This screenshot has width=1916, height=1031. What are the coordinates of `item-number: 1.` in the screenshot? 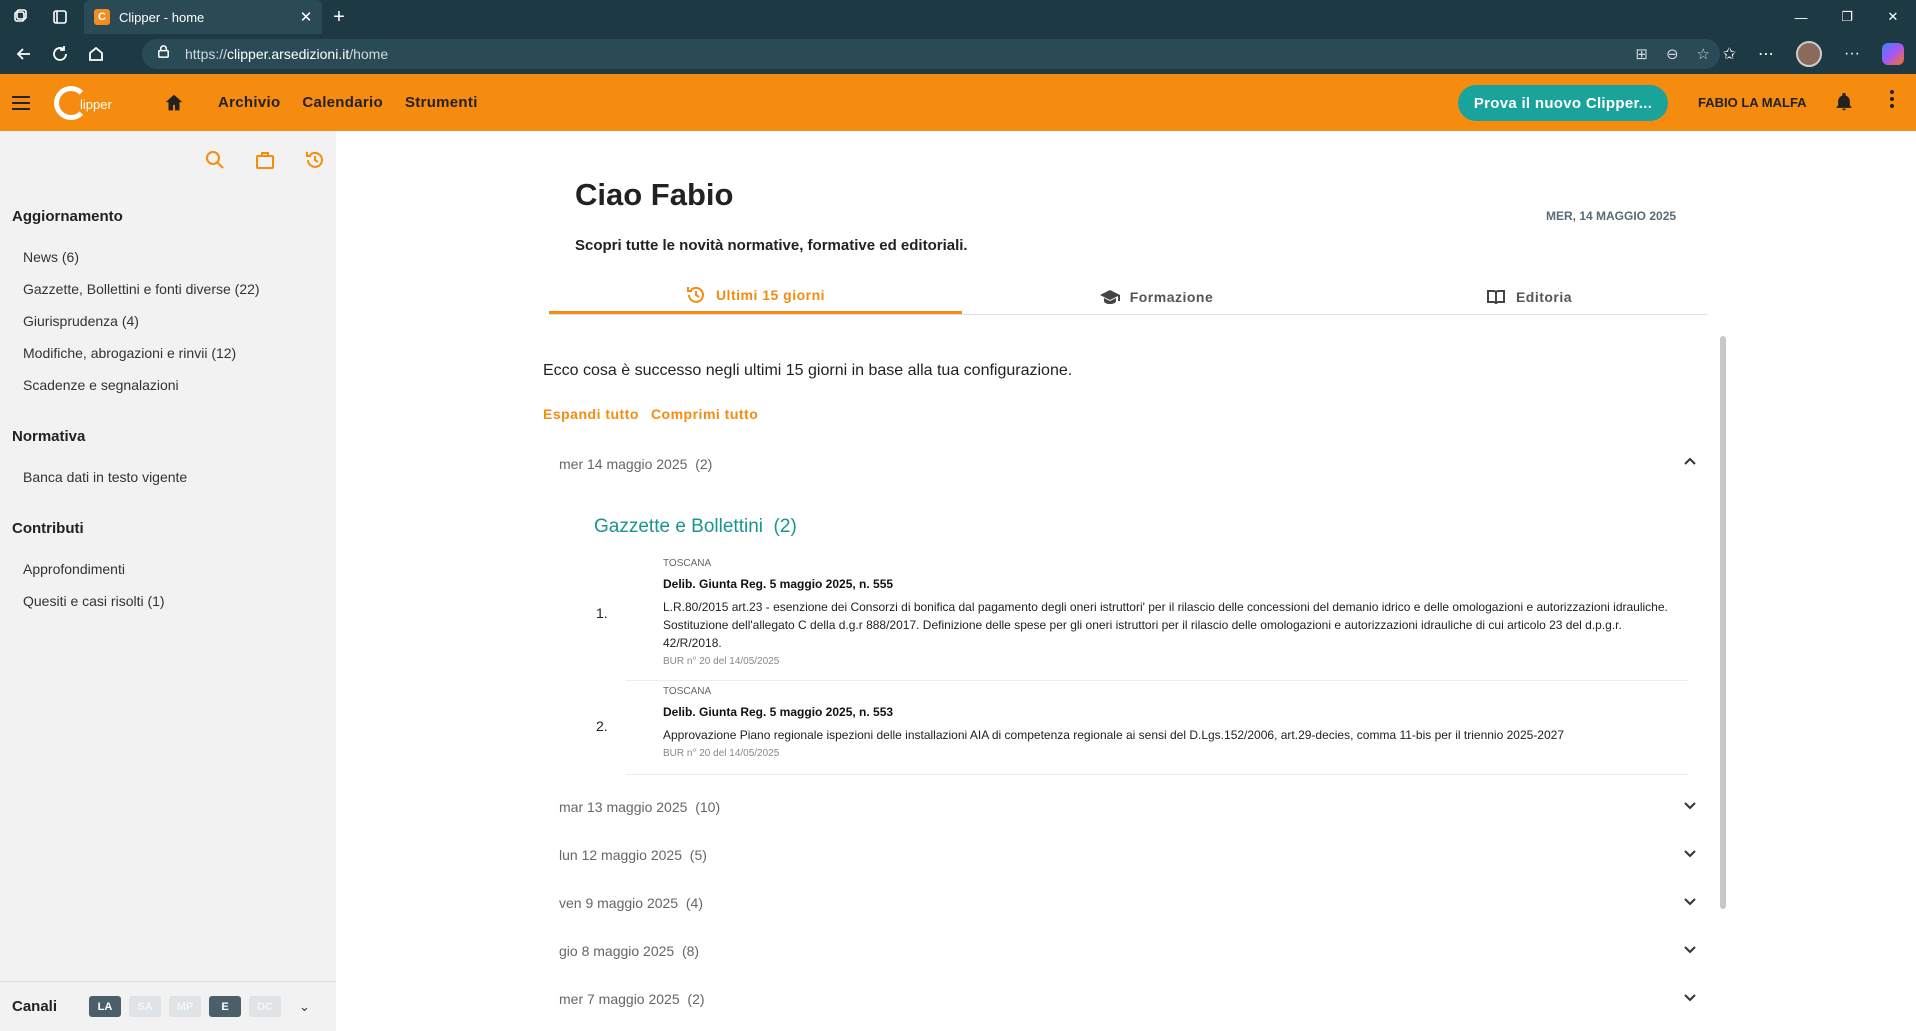 It's located at (602, 613).